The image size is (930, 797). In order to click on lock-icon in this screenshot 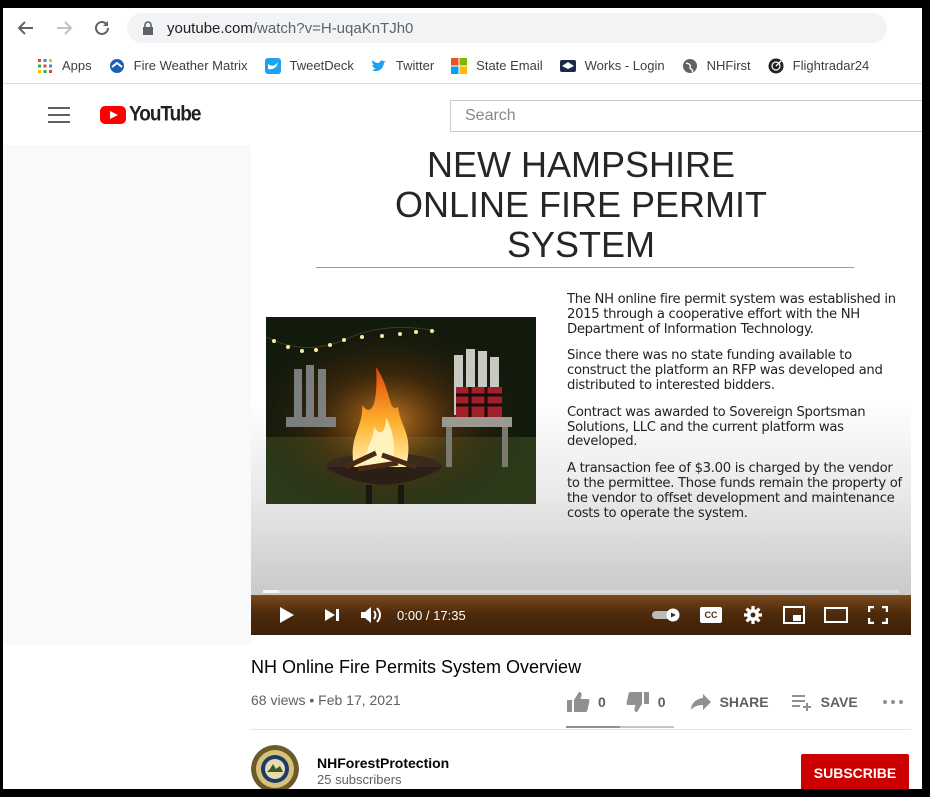, I will do `click(148, 28)`.